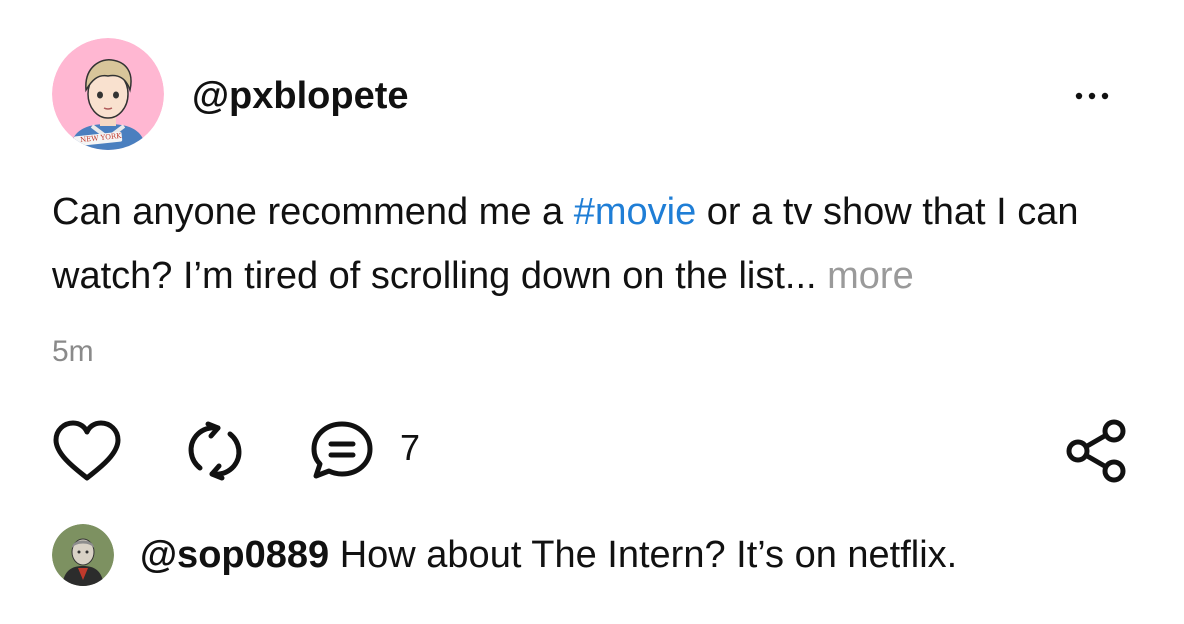  I want to click on post-text-start: Can anyone recommend me a, so click(313, 212).